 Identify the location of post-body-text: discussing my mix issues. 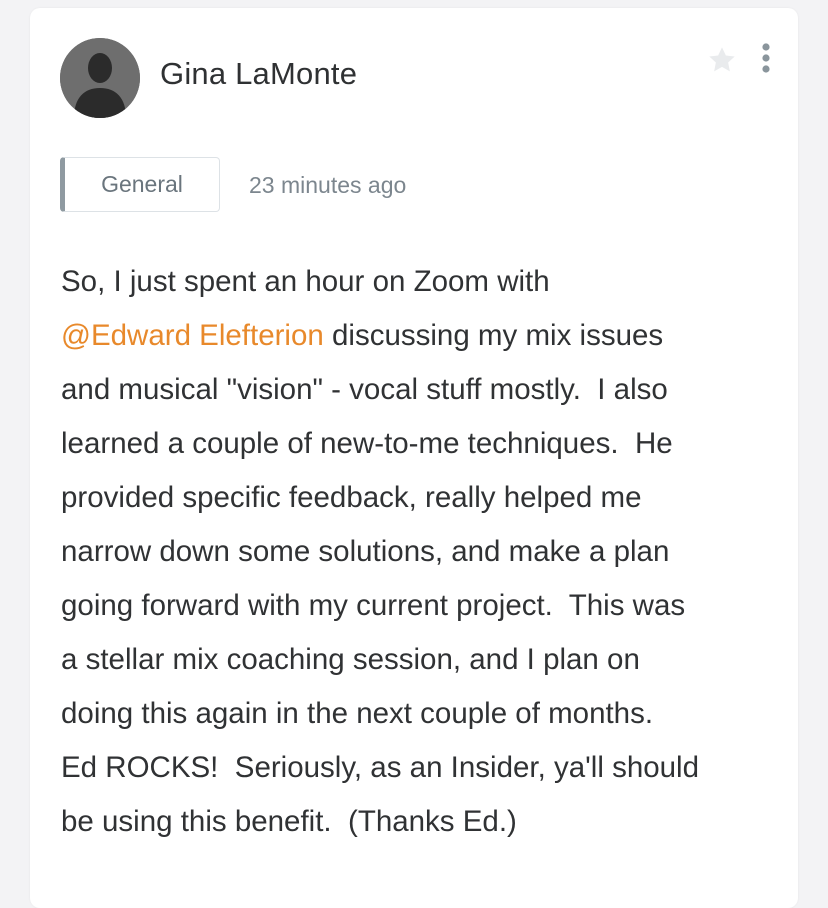
(493, 335).